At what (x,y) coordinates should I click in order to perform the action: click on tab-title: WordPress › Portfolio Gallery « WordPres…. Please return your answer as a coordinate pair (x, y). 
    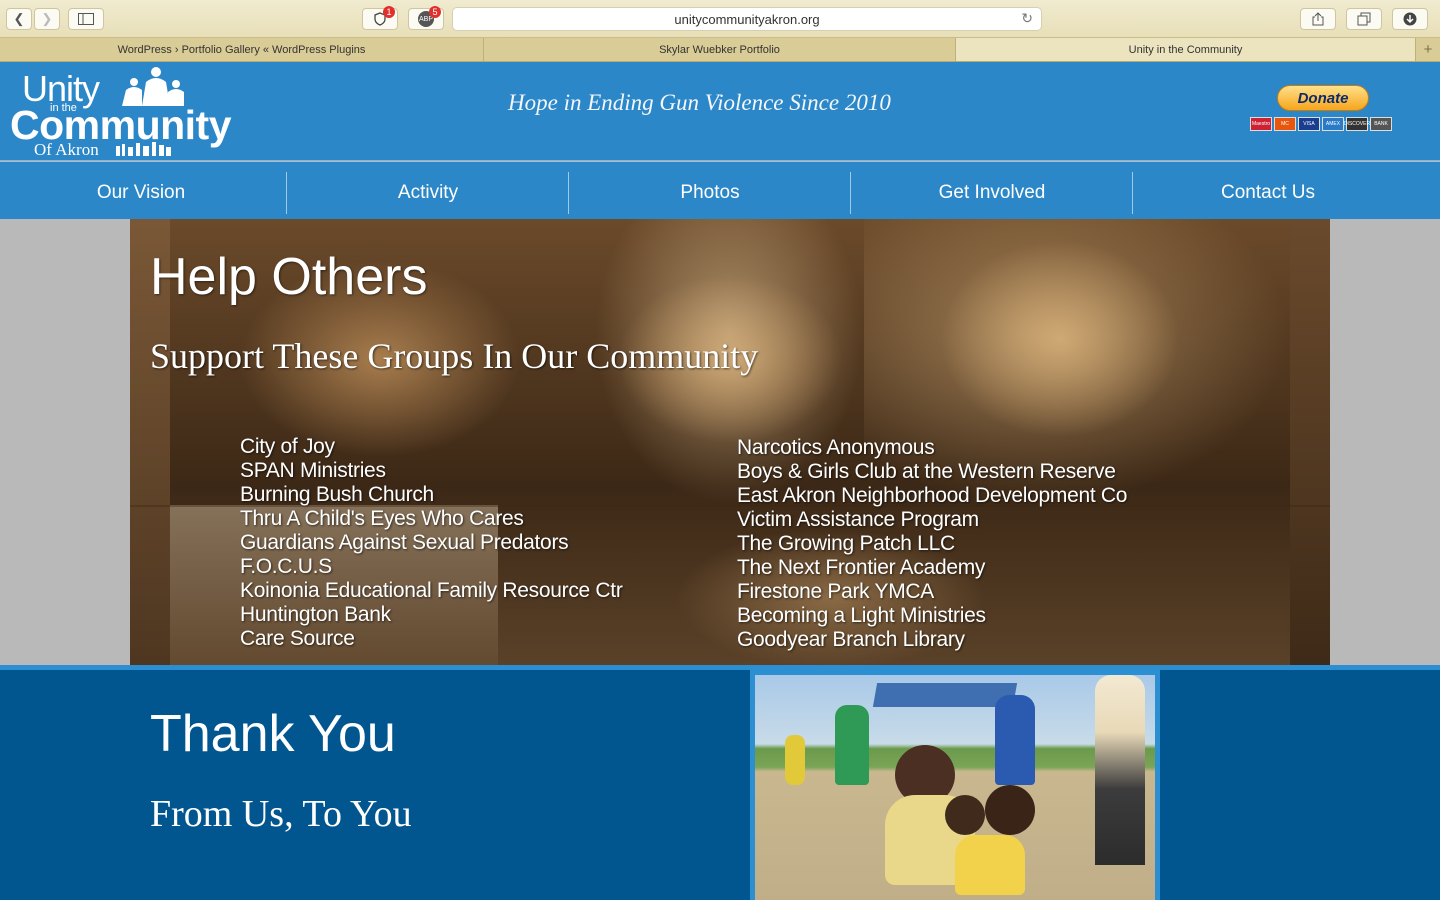
    Looking at the image, I should click on (241, 49).